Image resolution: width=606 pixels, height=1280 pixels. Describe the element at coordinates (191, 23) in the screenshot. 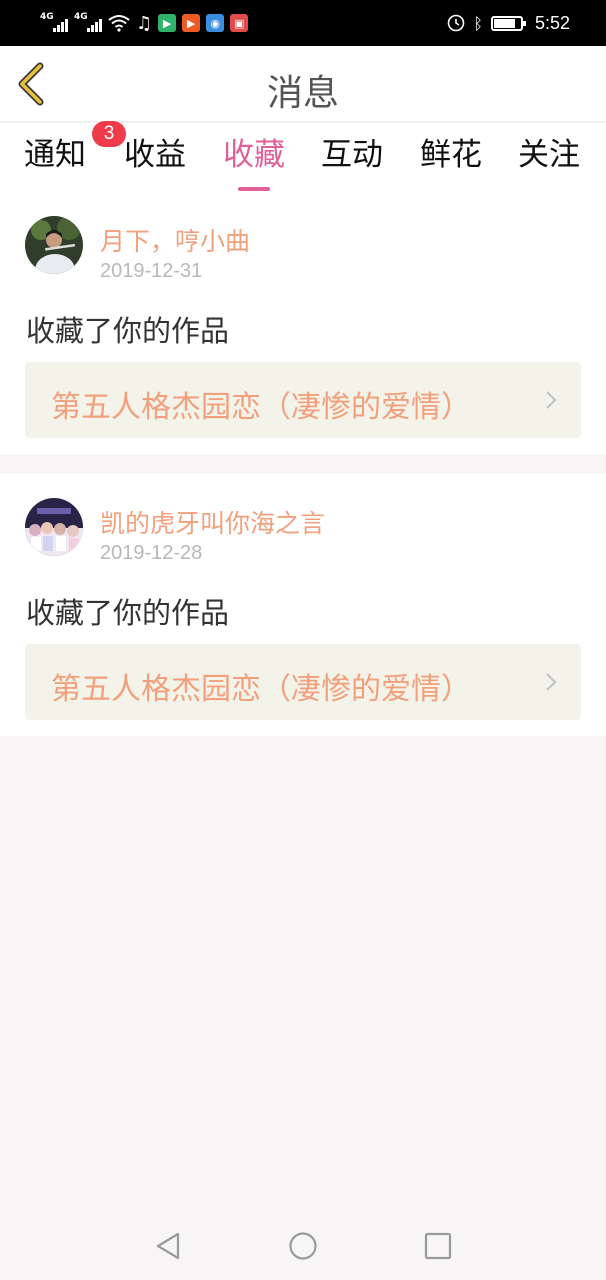

I see `tencent-video-icon: ▶` at that location.